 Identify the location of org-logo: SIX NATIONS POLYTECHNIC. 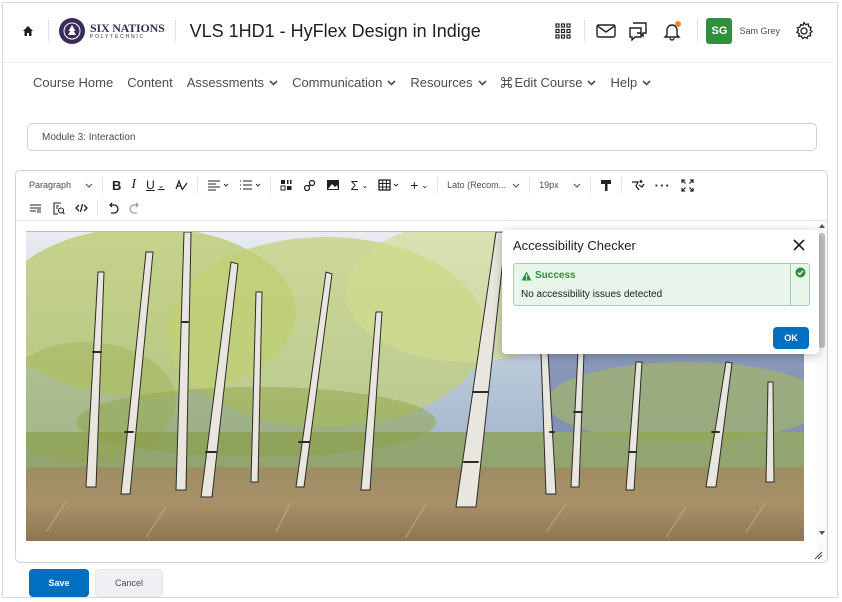
(112, 31).